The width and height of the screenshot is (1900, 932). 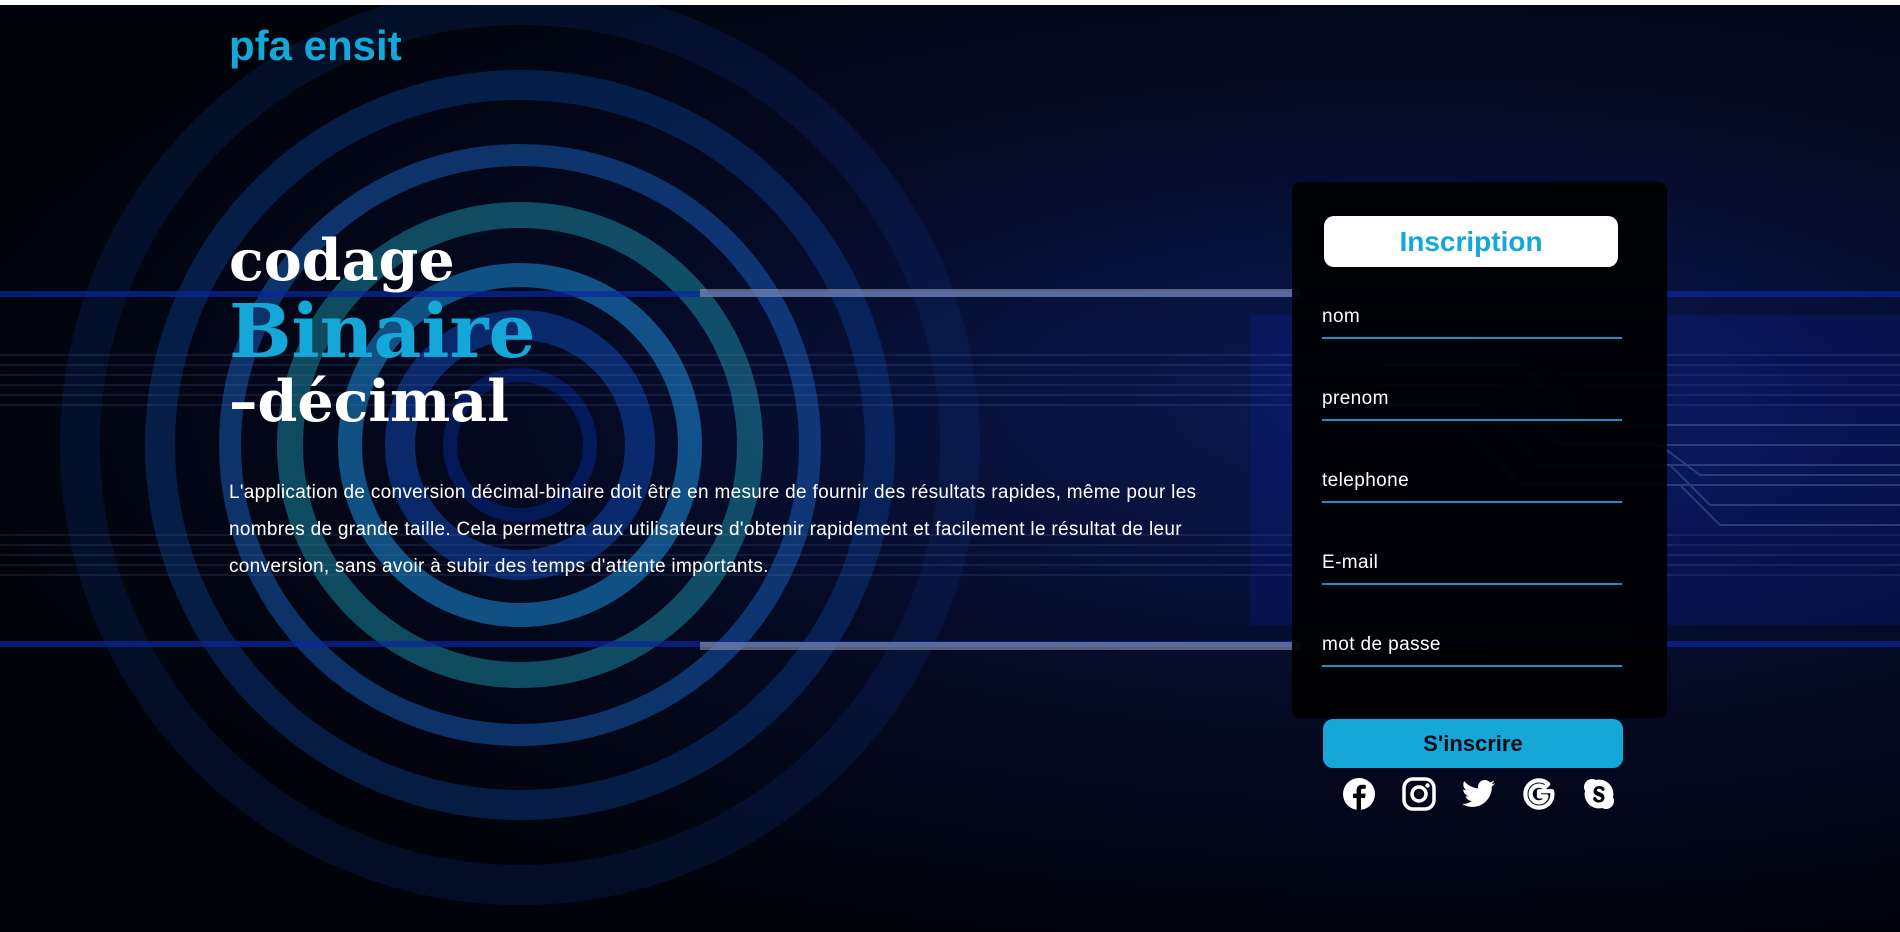 What do you see at coordinates (1539, 794) in the screenshot?
I see `google-icon` at bounding box center [1539, 794].